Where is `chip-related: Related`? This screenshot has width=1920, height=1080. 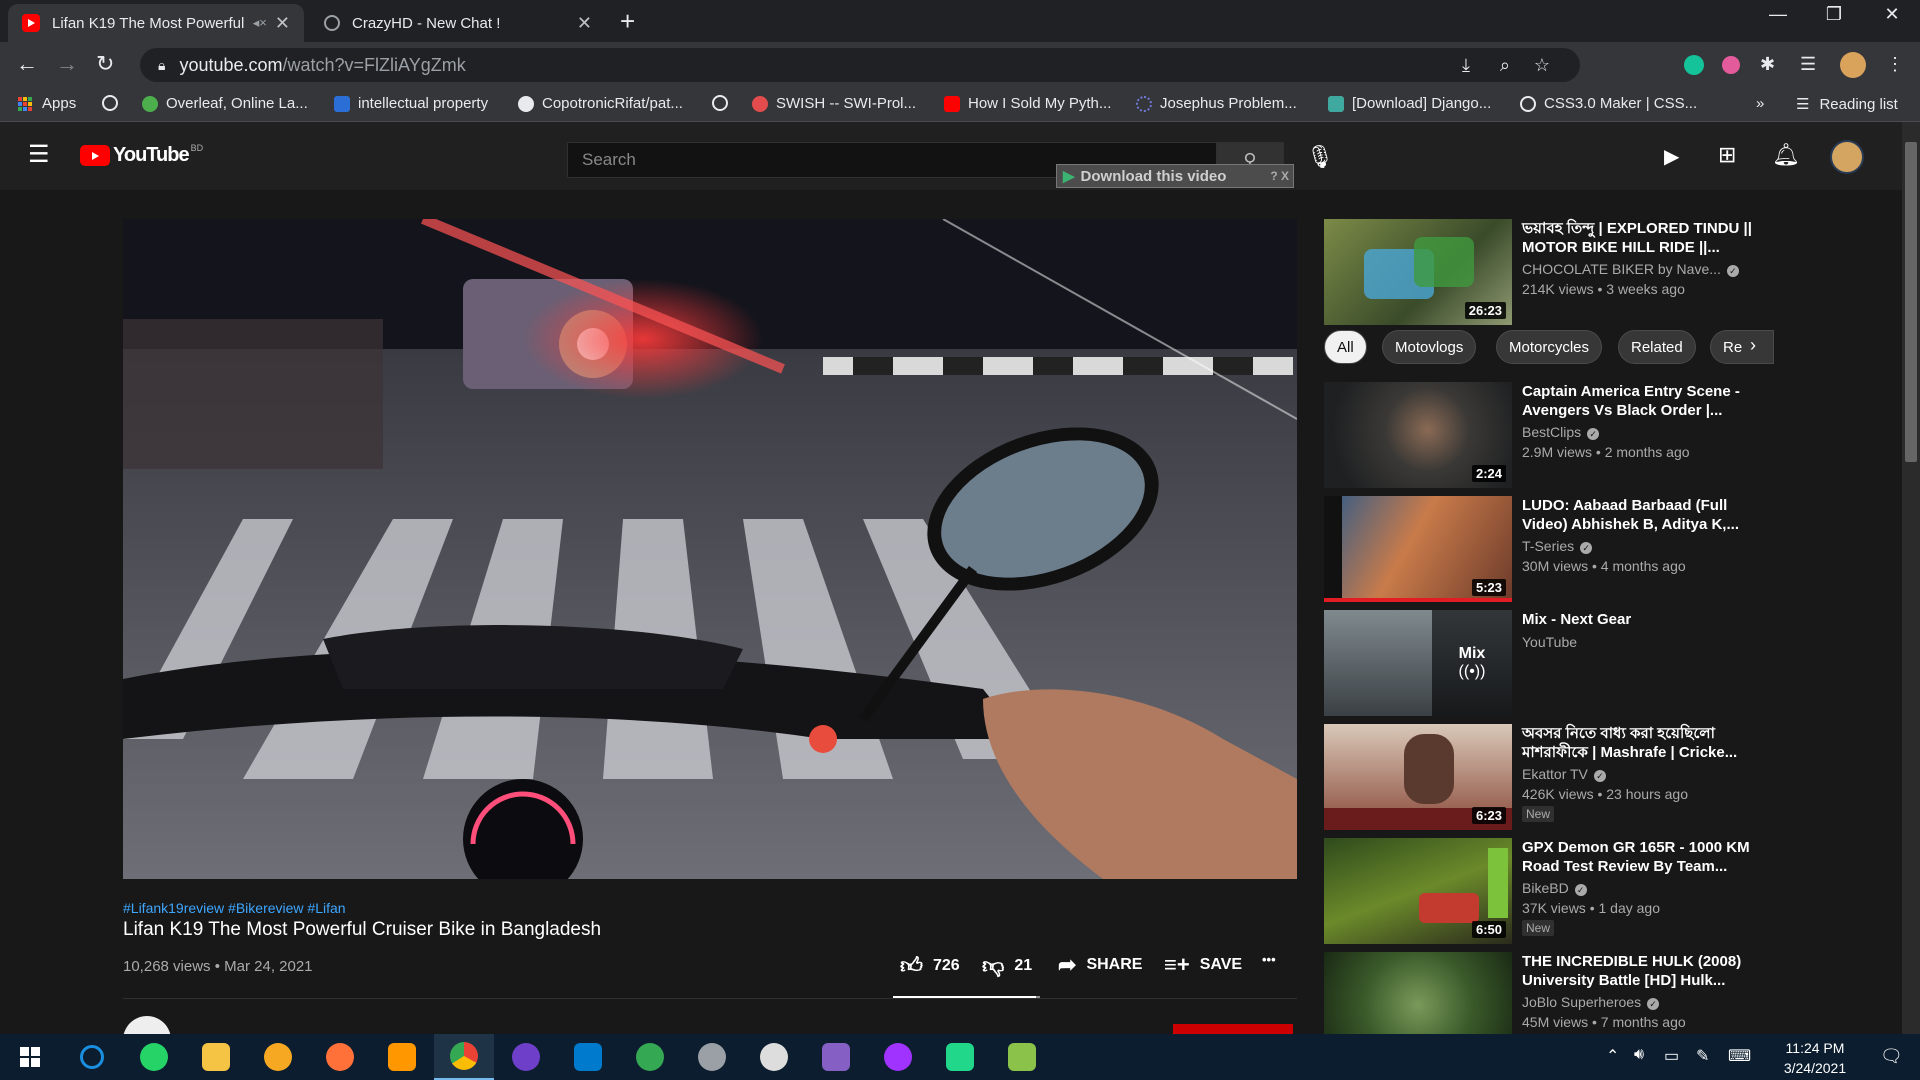
chip-related: Related is located at coordinates (1657, 347).